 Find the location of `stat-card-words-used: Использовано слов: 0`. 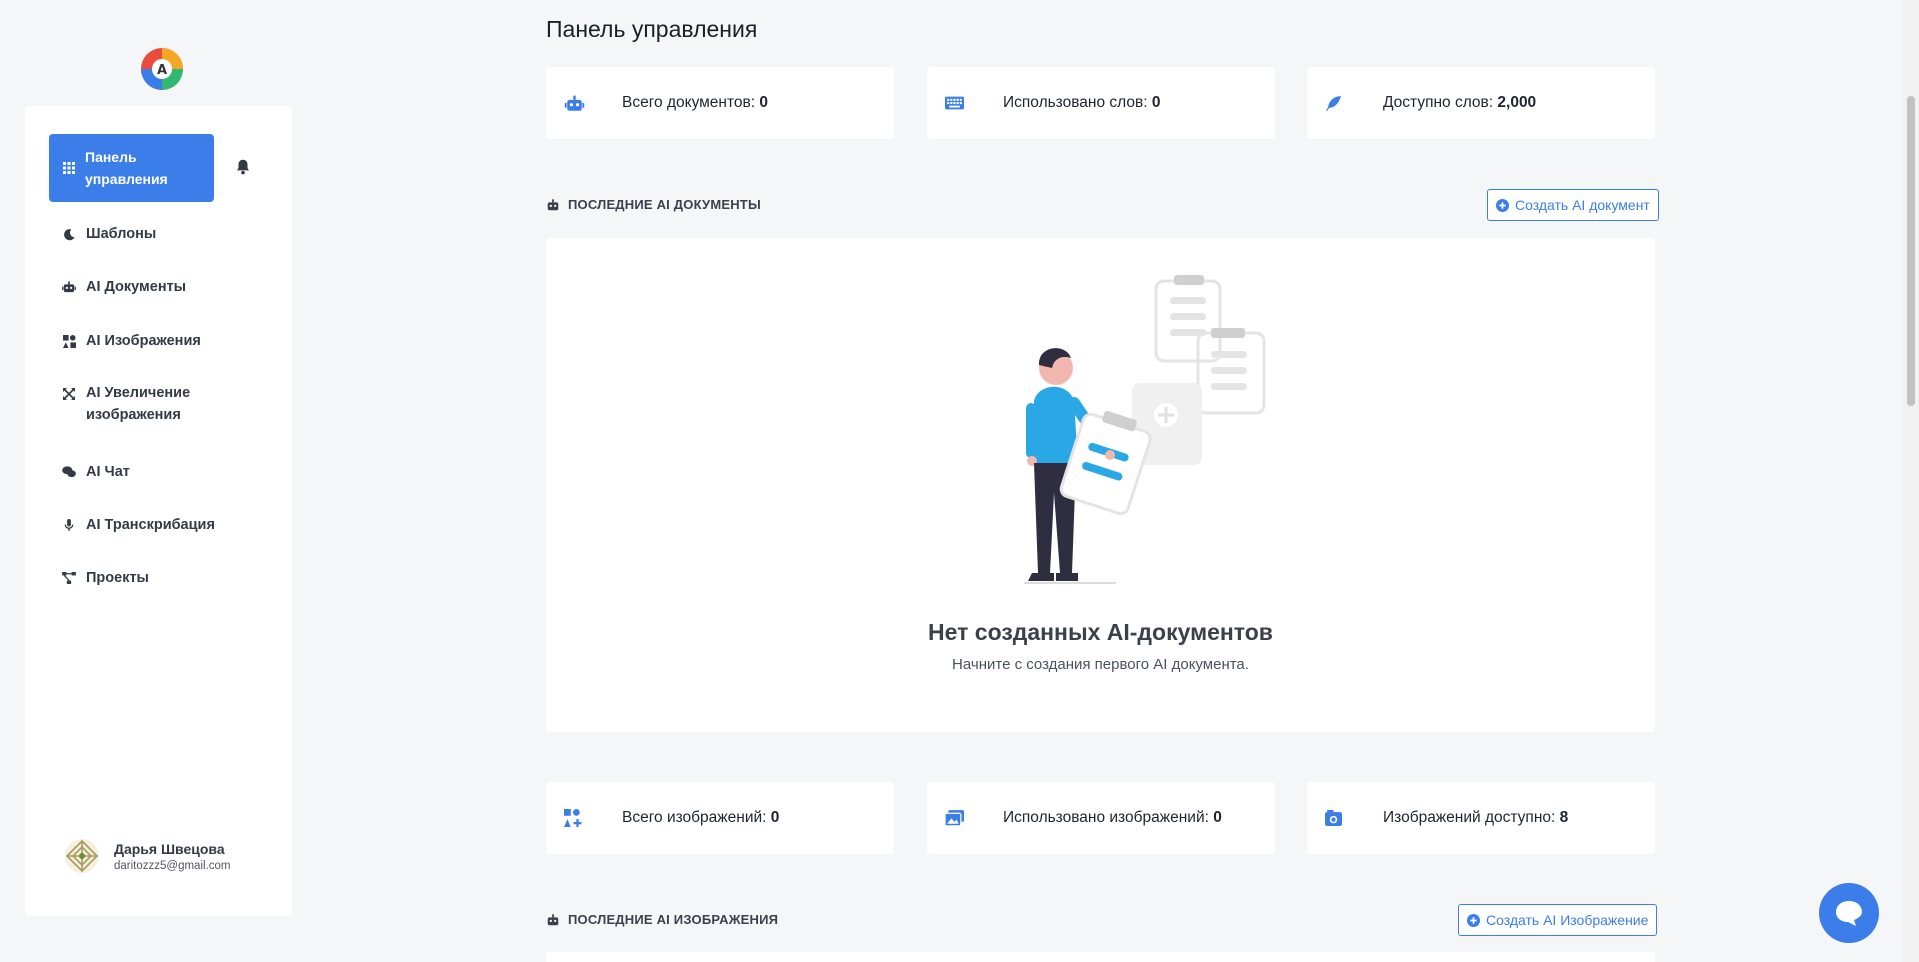

stat-card-words-used: Использовано слов: 0 is located at coordinates (1101, 103).